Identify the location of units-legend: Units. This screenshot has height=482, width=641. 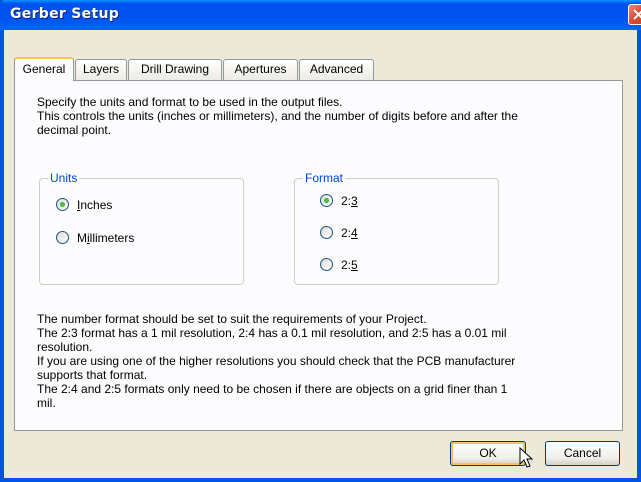
(64, 178).